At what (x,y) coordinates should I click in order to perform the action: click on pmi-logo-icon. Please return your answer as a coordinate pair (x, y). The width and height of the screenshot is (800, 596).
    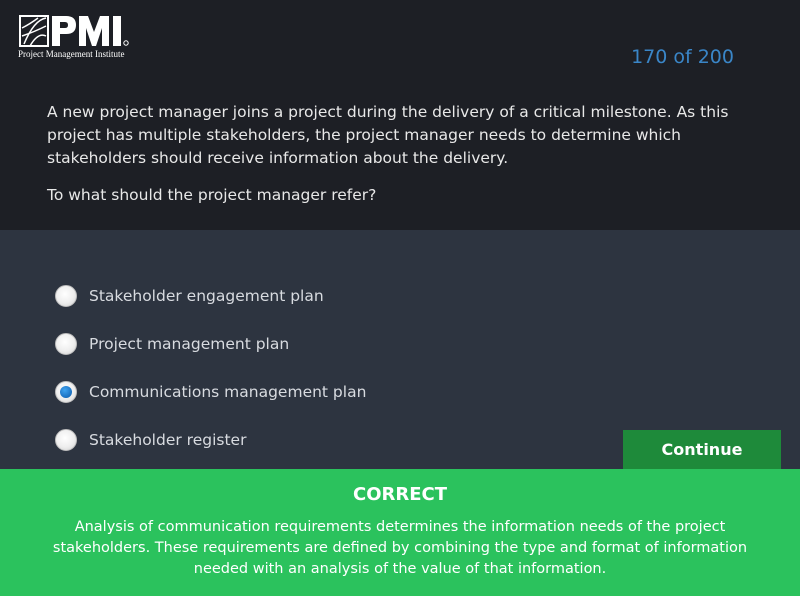
    Looking at the image, I should click on (74, 31).